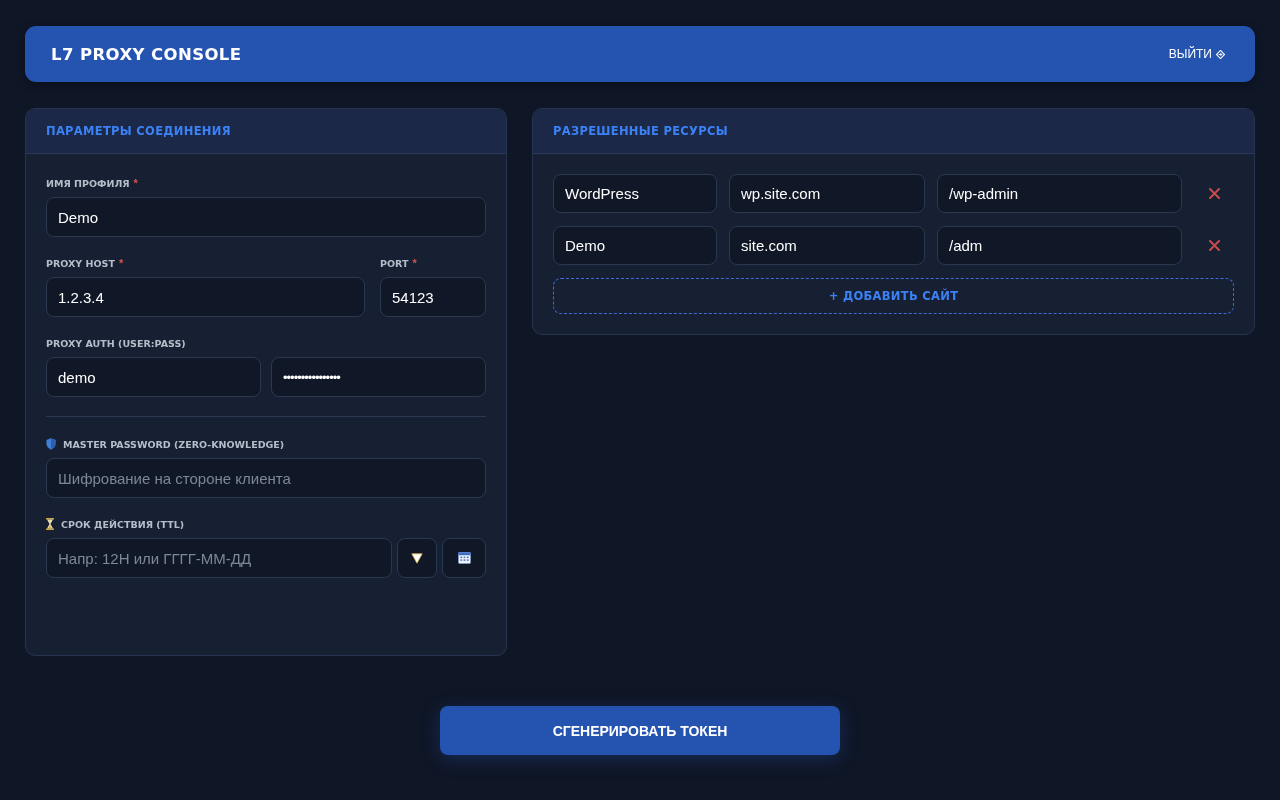 Image resolution: width=1280 pixels, height=800 pixels. What do you see at coordinates (1220, 54) in the screenshot?
I see `arrow-diamond-icon` at bounding box center [1220, 54].